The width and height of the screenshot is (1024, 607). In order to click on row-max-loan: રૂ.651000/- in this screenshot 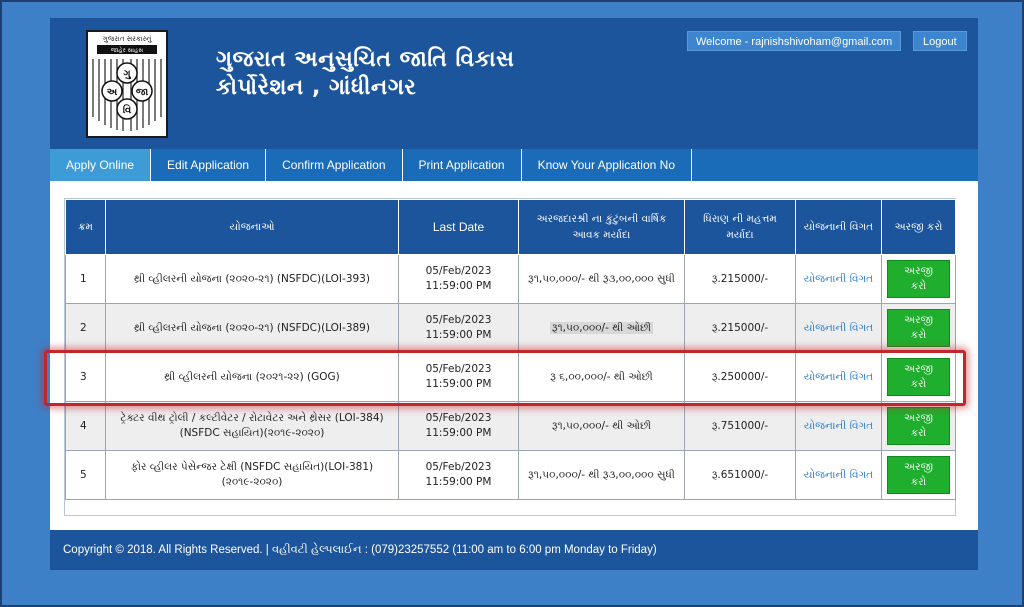, I will do `click(740, 475)`.